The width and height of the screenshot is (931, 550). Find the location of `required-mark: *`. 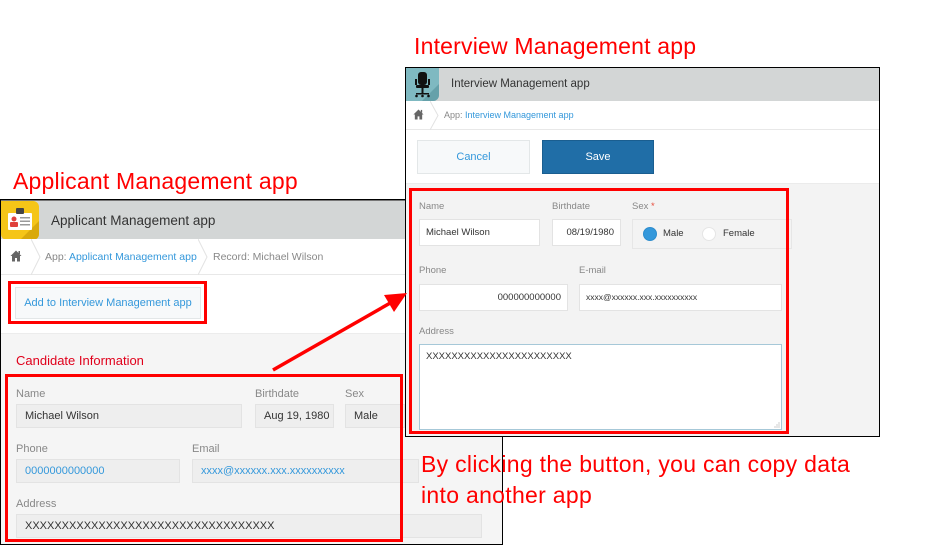

required-mark: * is located at coordinates (653, 206).